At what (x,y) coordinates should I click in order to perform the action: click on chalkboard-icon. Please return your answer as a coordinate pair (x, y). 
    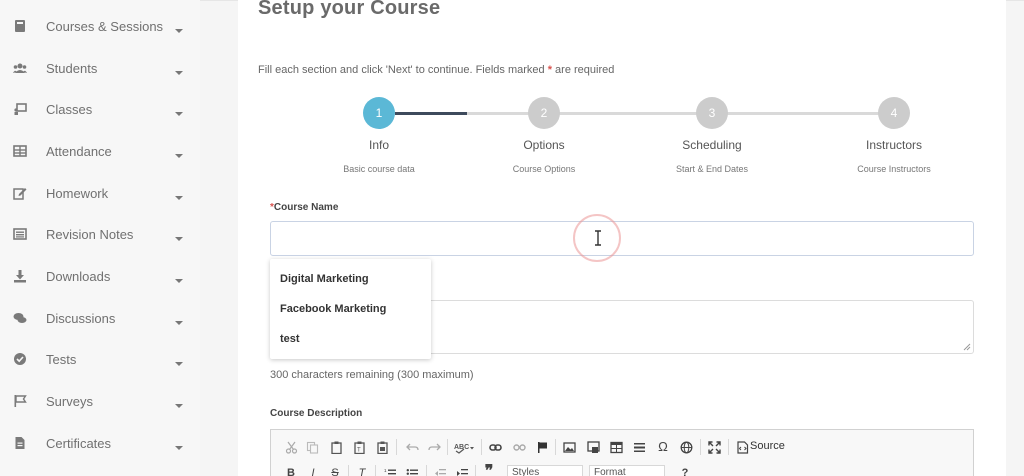
    Looking at the image, I should click on (20, 109).